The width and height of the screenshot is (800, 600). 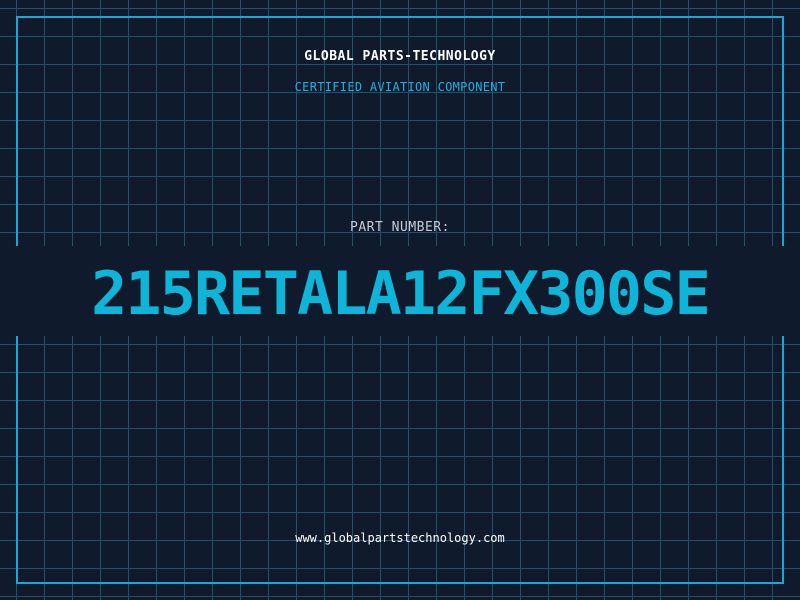 I want to click on website-url: www.globalpartstechnology.com, so click(x=400, y=538).